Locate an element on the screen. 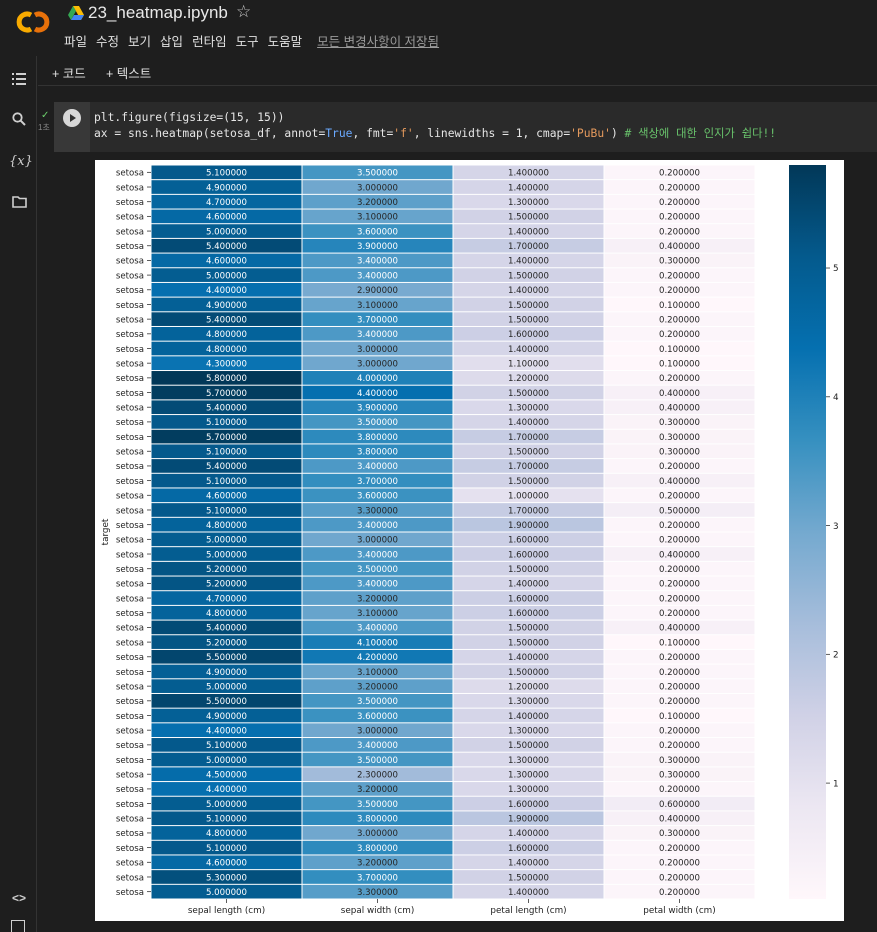 The height and width of the screenshot is (932, 877). run-cell-button is located at coordinates (72, 118).